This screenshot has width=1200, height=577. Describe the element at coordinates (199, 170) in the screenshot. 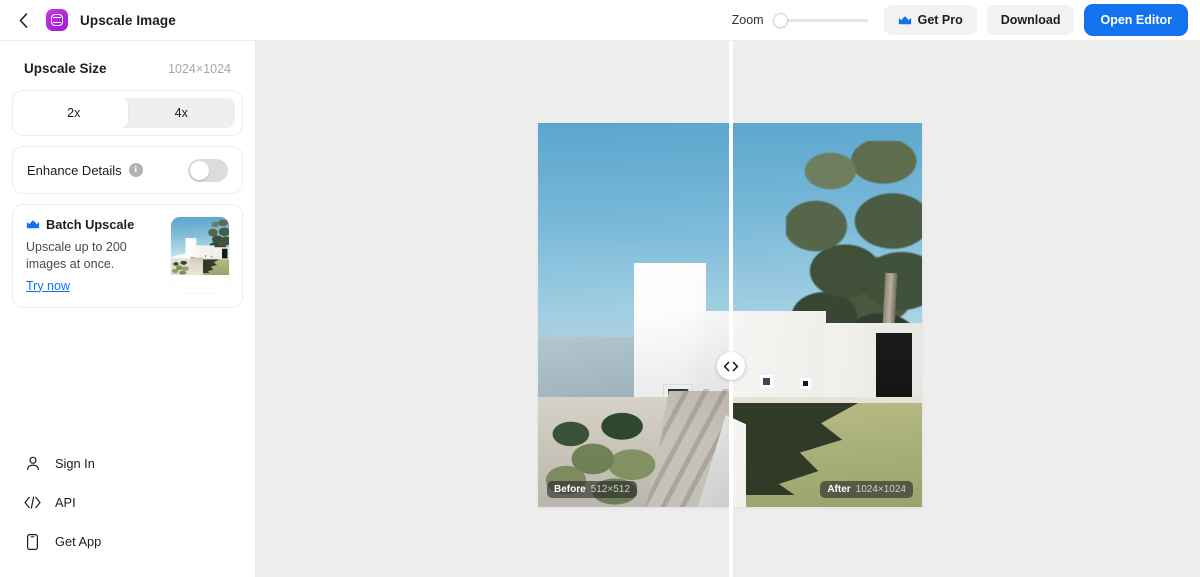

I see `toggle-knob` at that location.